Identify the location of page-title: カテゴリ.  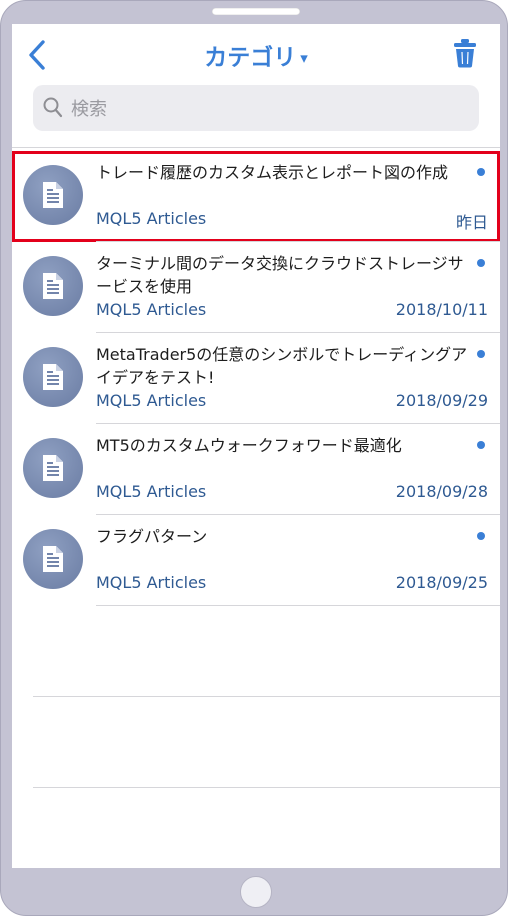
(250, 58).